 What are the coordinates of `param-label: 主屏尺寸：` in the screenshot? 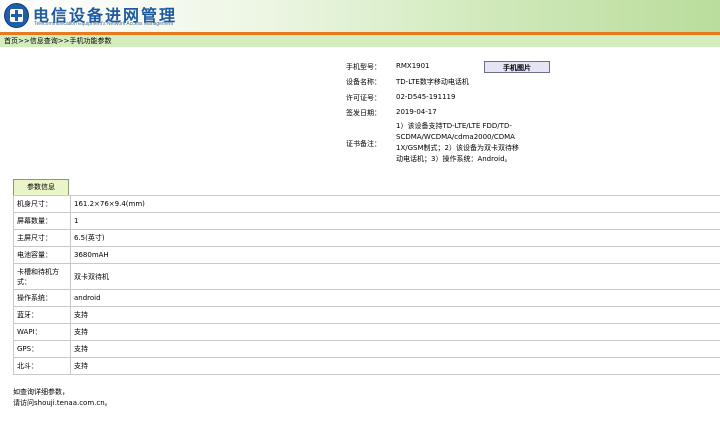 It's located at (42, 238).